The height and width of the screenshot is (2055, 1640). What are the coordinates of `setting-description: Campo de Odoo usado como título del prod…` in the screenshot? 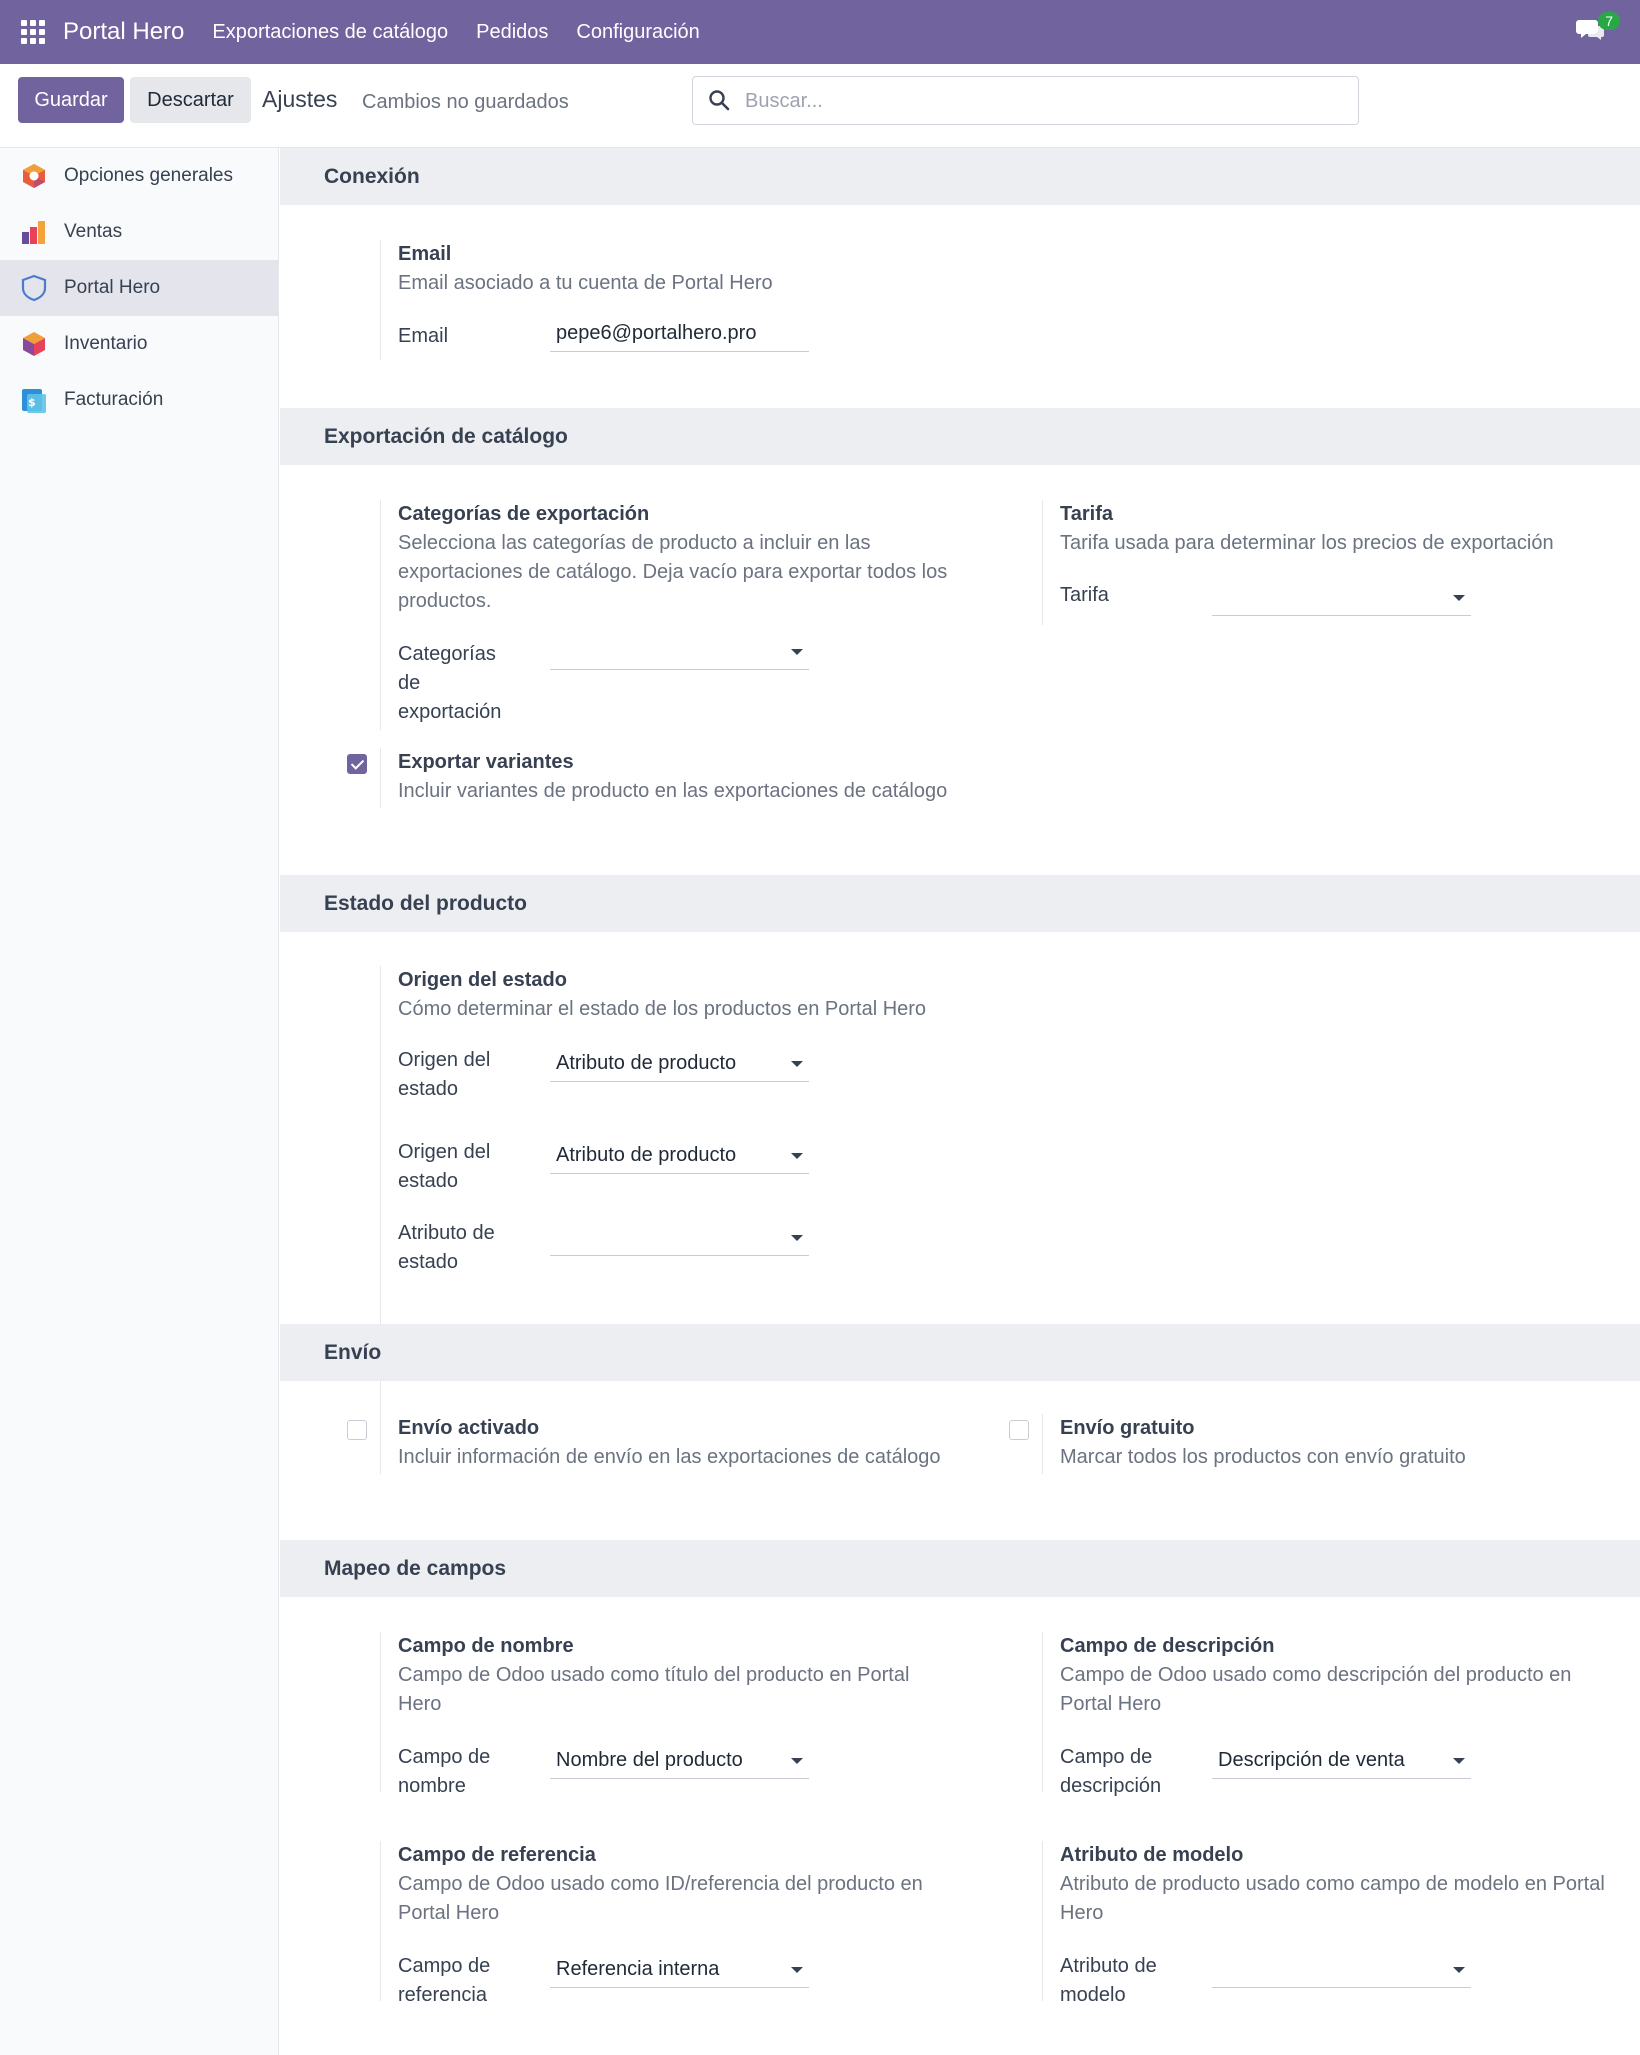 It's located at (654, 1689).